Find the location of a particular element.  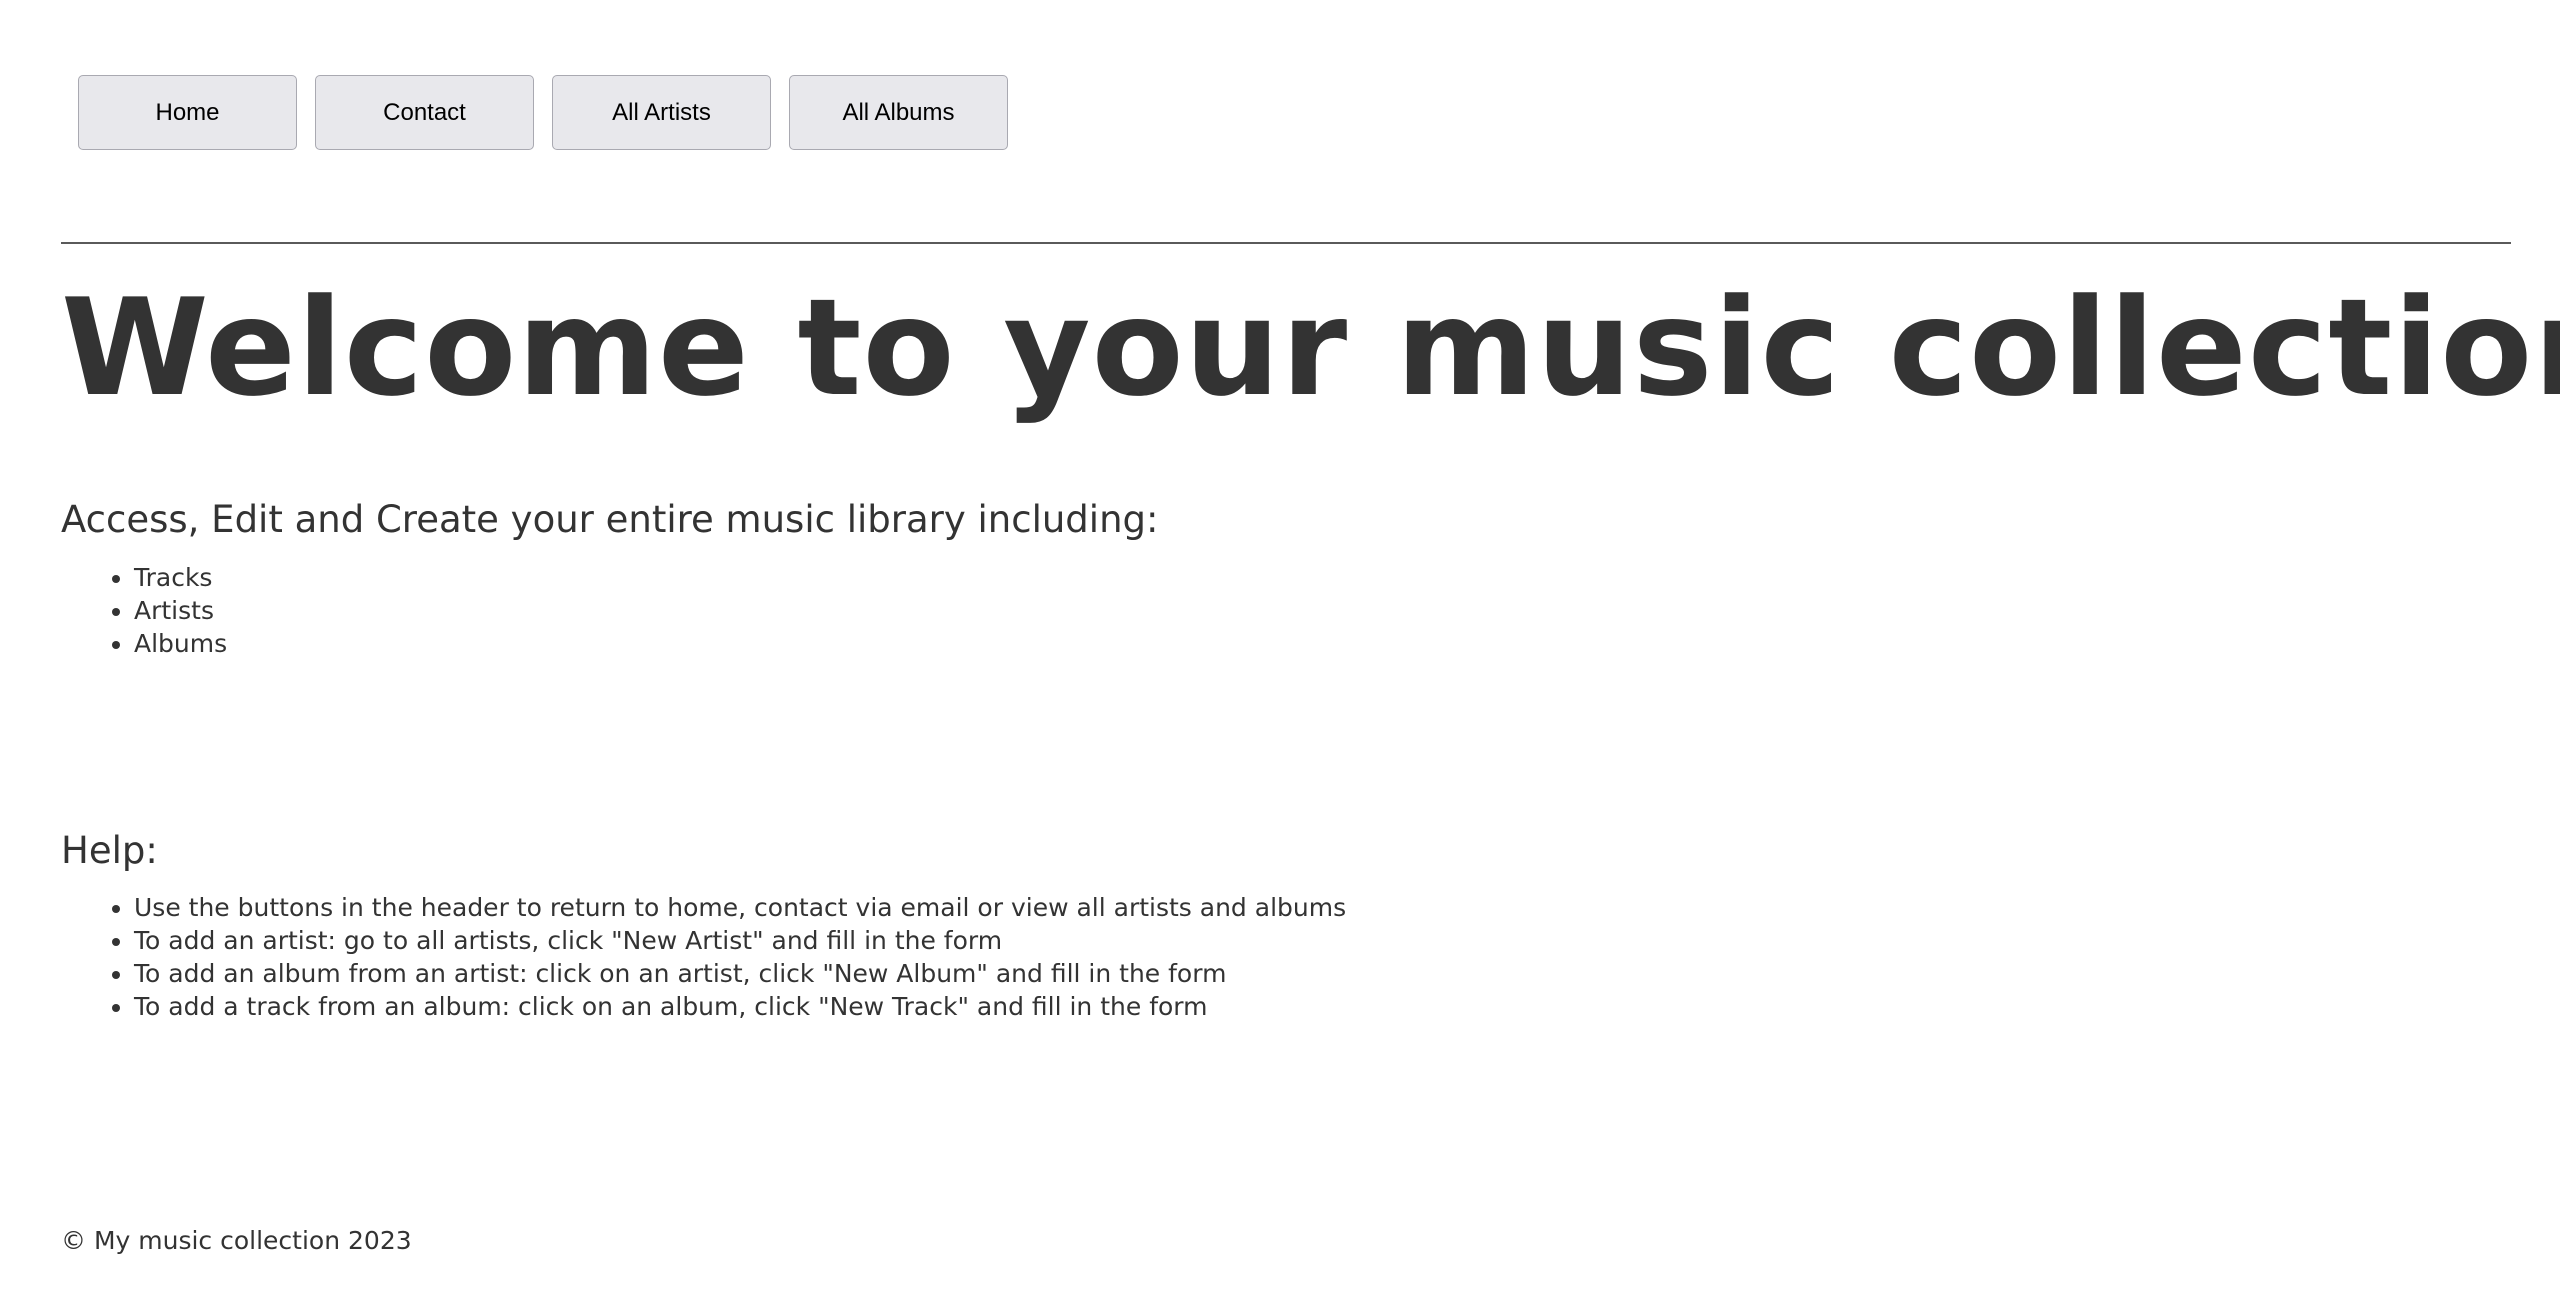

header-divider is located at coordinates (1286, 243).